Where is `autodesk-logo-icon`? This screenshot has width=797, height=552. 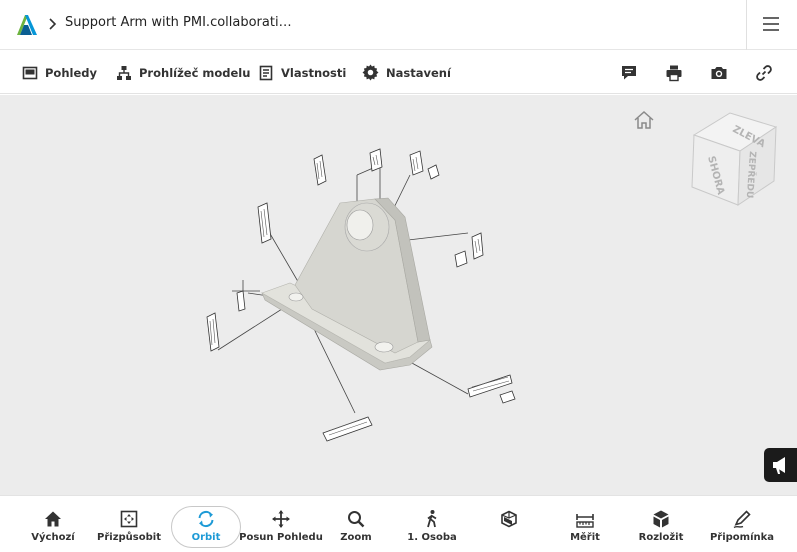 autodesk-logo-icon is located at coordinates (27, 25).